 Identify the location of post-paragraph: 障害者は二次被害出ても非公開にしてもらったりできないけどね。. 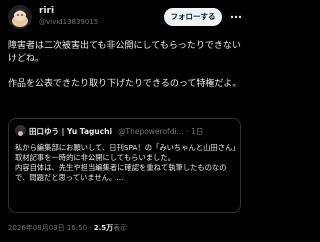
(124, 53).